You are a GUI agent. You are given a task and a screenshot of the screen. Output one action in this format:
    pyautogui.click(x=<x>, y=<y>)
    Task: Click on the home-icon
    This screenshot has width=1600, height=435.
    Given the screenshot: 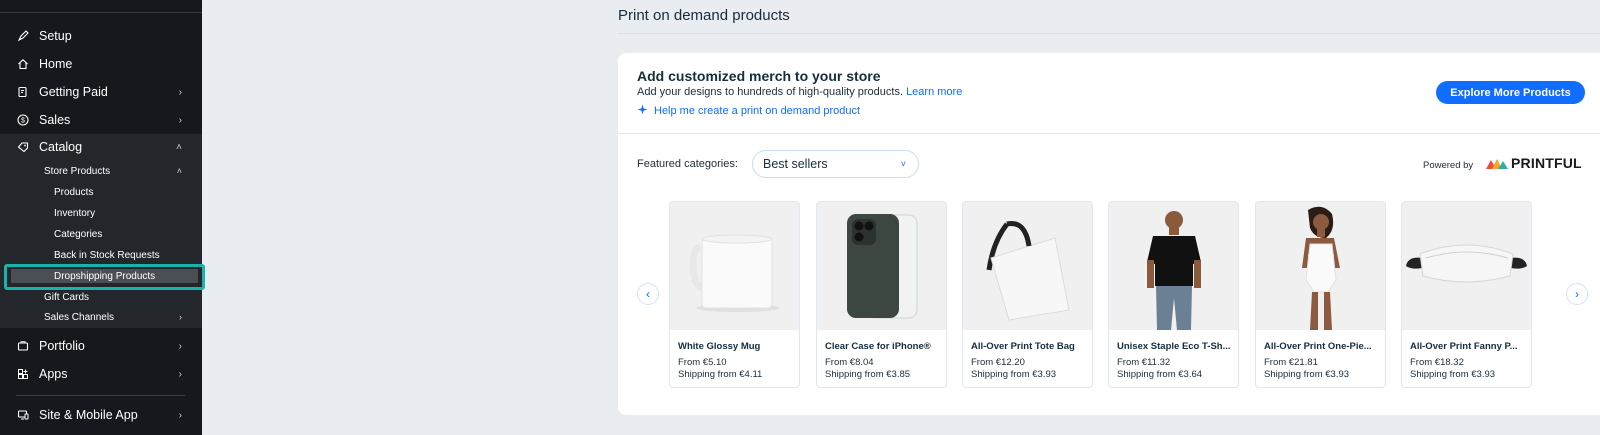 What is the action you would take?
    pyautogui.click(x=23, y=64)
    